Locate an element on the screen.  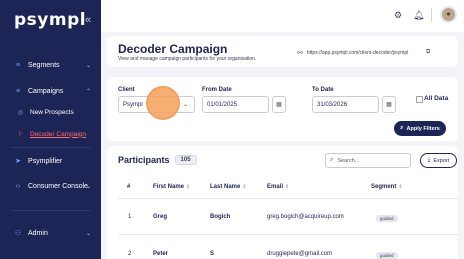
column-header-last-name: Last Name ⇕ is located at coordinates (228, 187).